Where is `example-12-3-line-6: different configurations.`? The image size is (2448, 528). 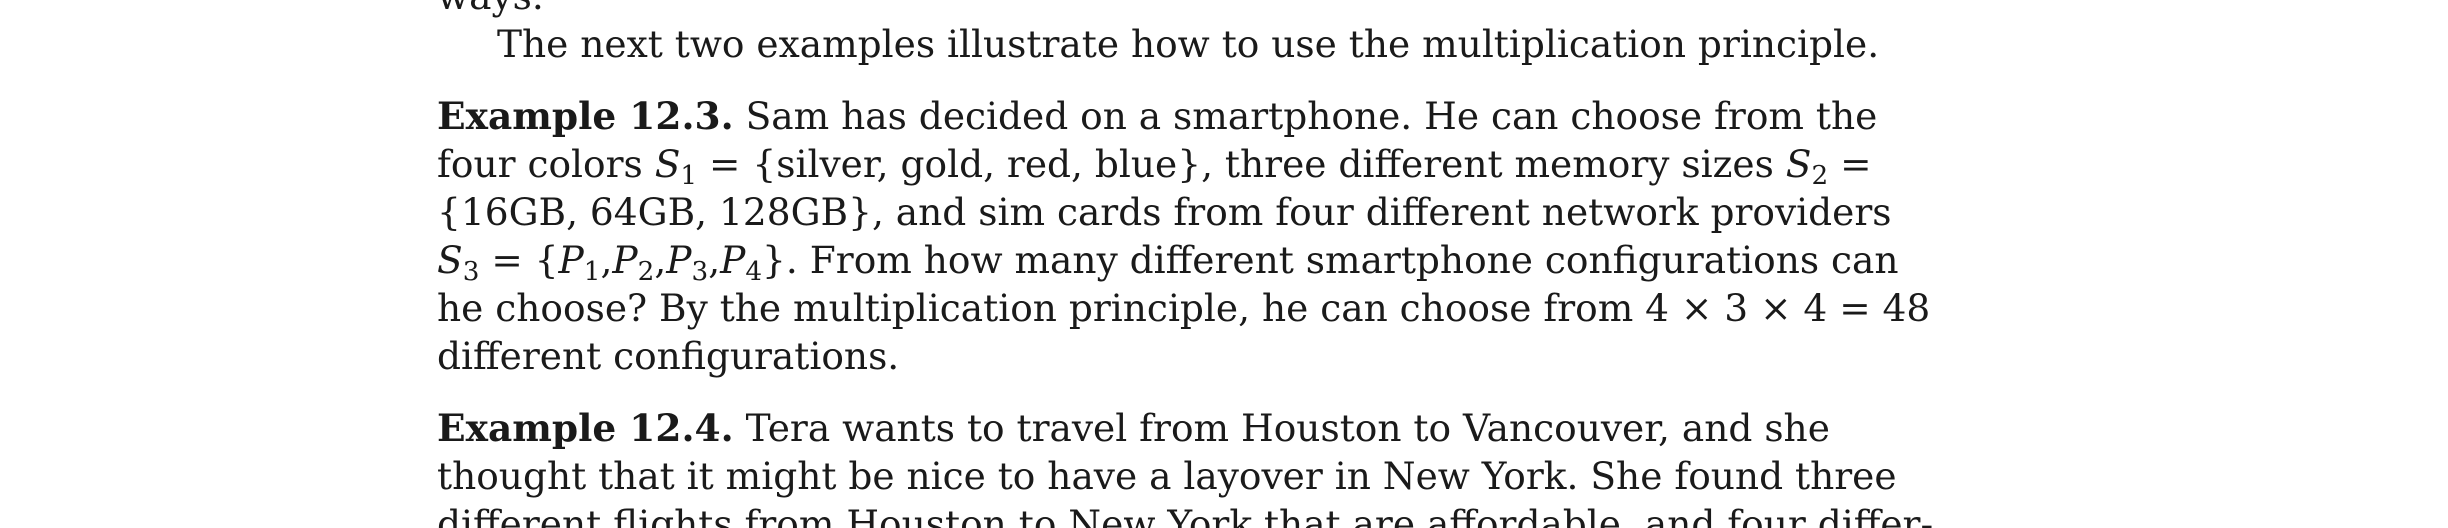 example-12-3-line-6: different configurations. is located at coordinates (1117, 356).